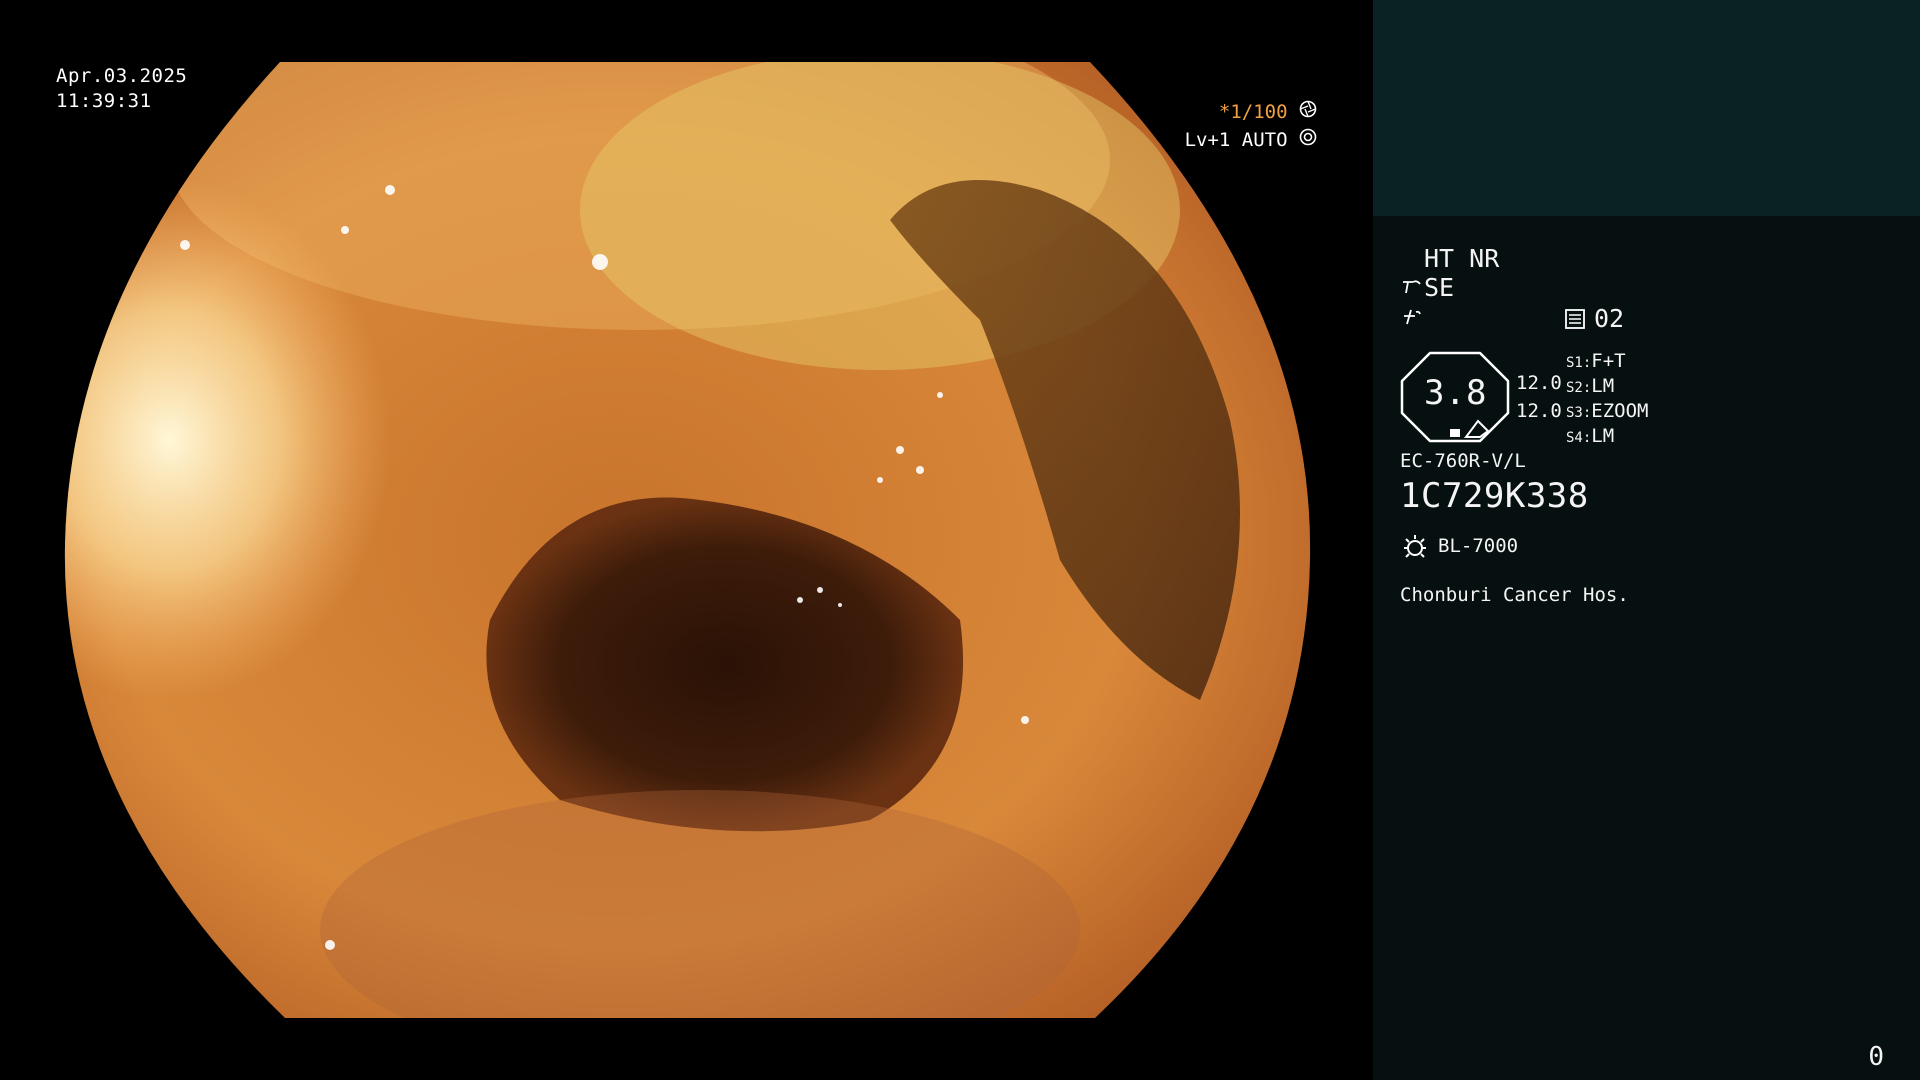 The width and height of the screenshot is (1920, 1080). What do you see at coordinates (1514, 595) in the screenshot?
I see `hospital-name: Chonburi Cancer Hos.` at bounding box center [1514, 595].